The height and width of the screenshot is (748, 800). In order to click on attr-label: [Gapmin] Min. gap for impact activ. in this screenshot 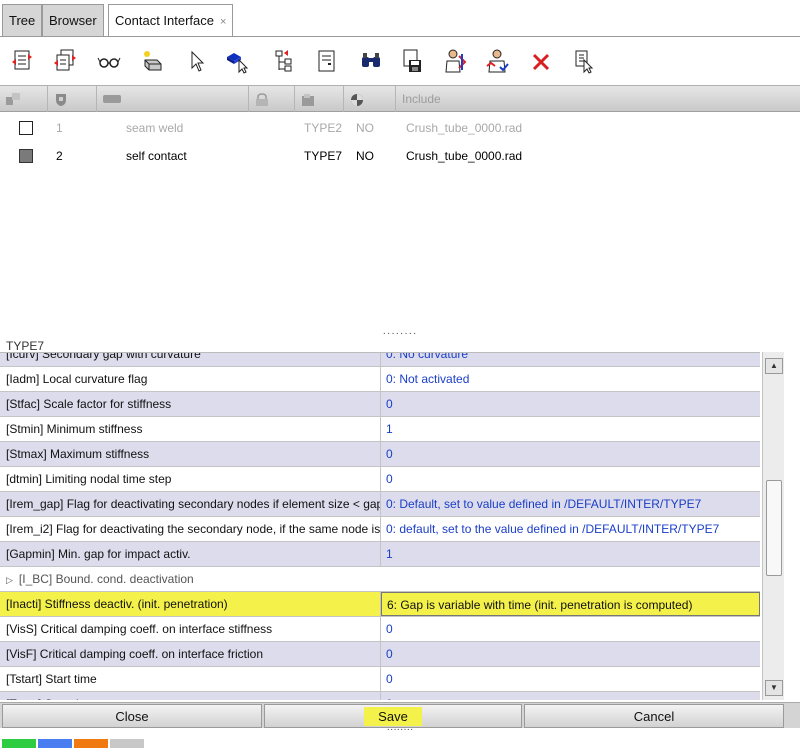, I will do `click(190, 554)`.